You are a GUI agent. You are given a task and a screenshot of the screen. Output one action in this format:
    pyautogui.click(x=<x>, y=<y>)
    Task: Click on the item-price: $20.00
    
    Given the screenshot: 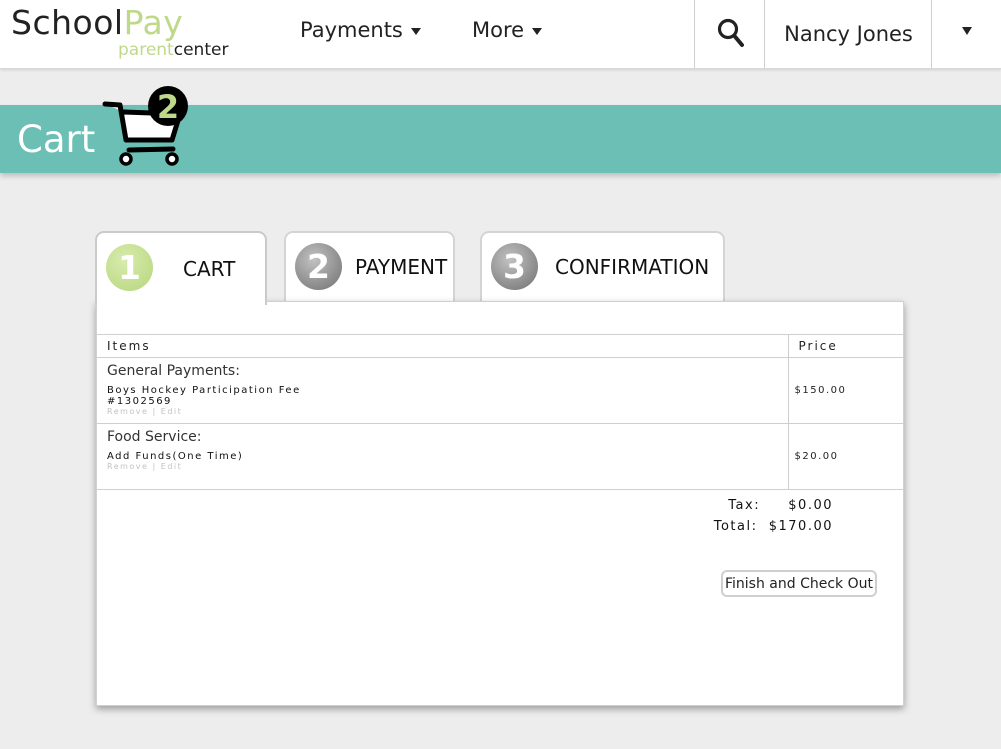 What is the action you would take?
    pyautogui.click(x=845, y=456)
    